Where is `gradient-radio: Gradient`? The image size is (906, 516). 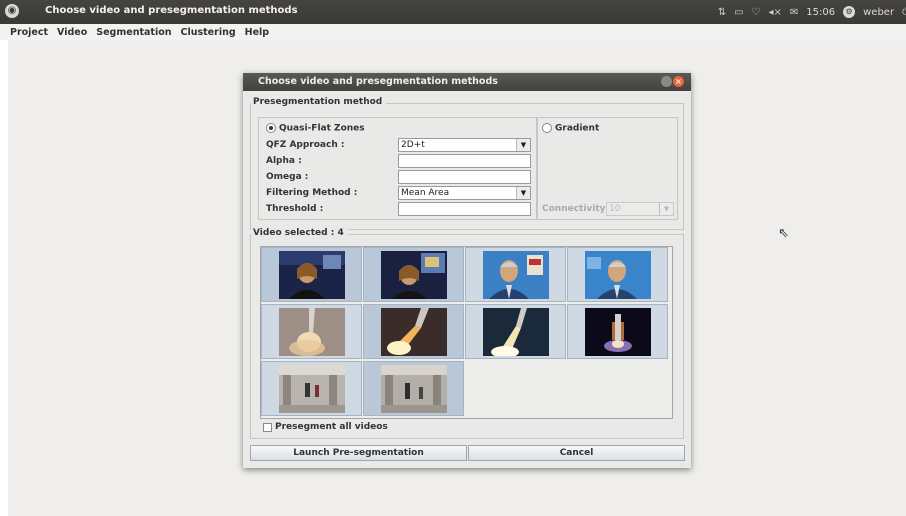
gradient-radio: Gradient is located at coordinates (570, 128).